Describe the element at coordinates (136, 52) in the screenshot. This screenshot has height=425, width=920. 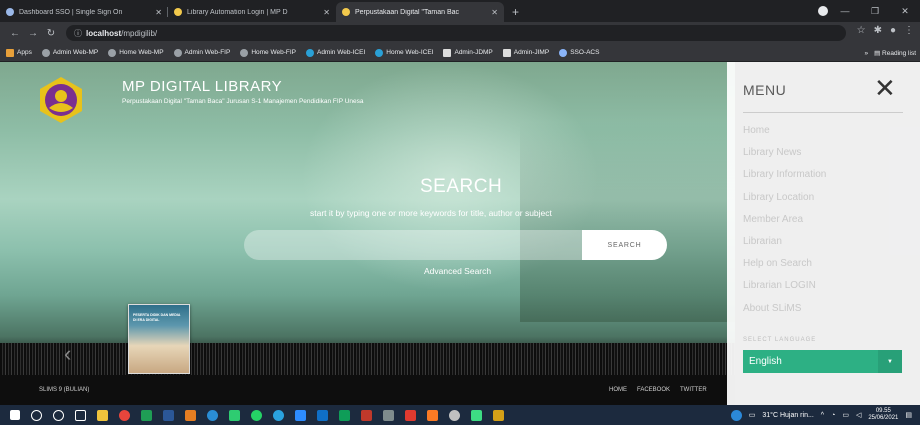
I see `bookmark-item: Home Web-MP` at that location.